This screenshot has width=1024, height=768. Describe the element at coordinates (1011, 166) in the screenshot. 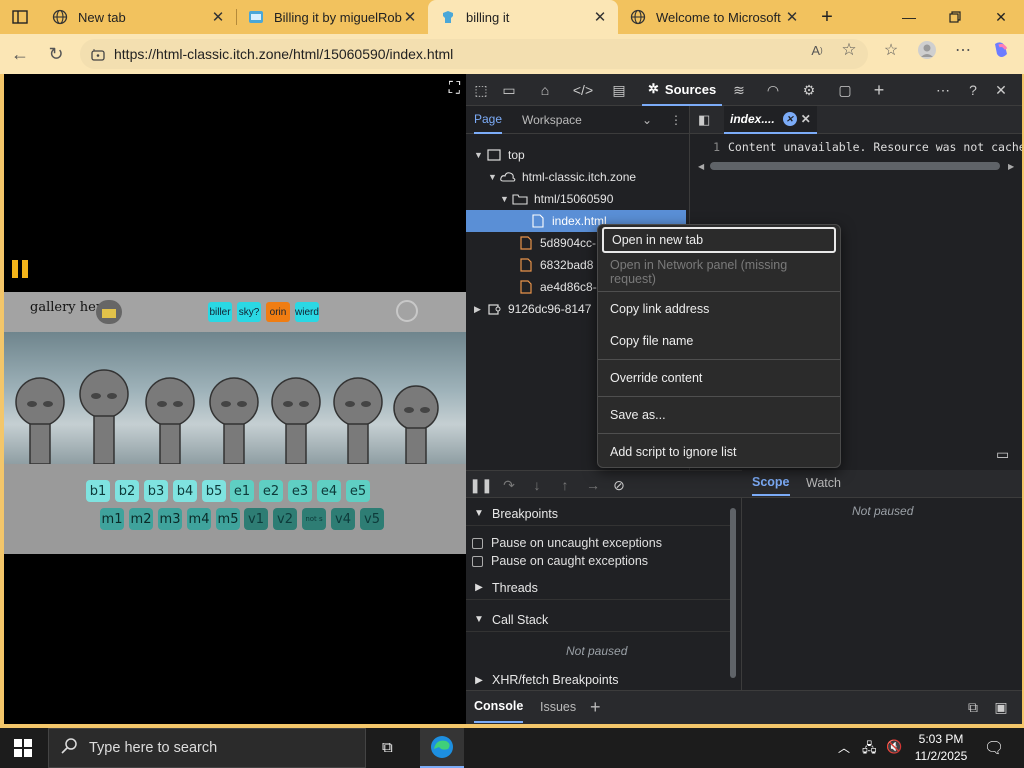

I see `scroll-right-icon: ▶` at that location.